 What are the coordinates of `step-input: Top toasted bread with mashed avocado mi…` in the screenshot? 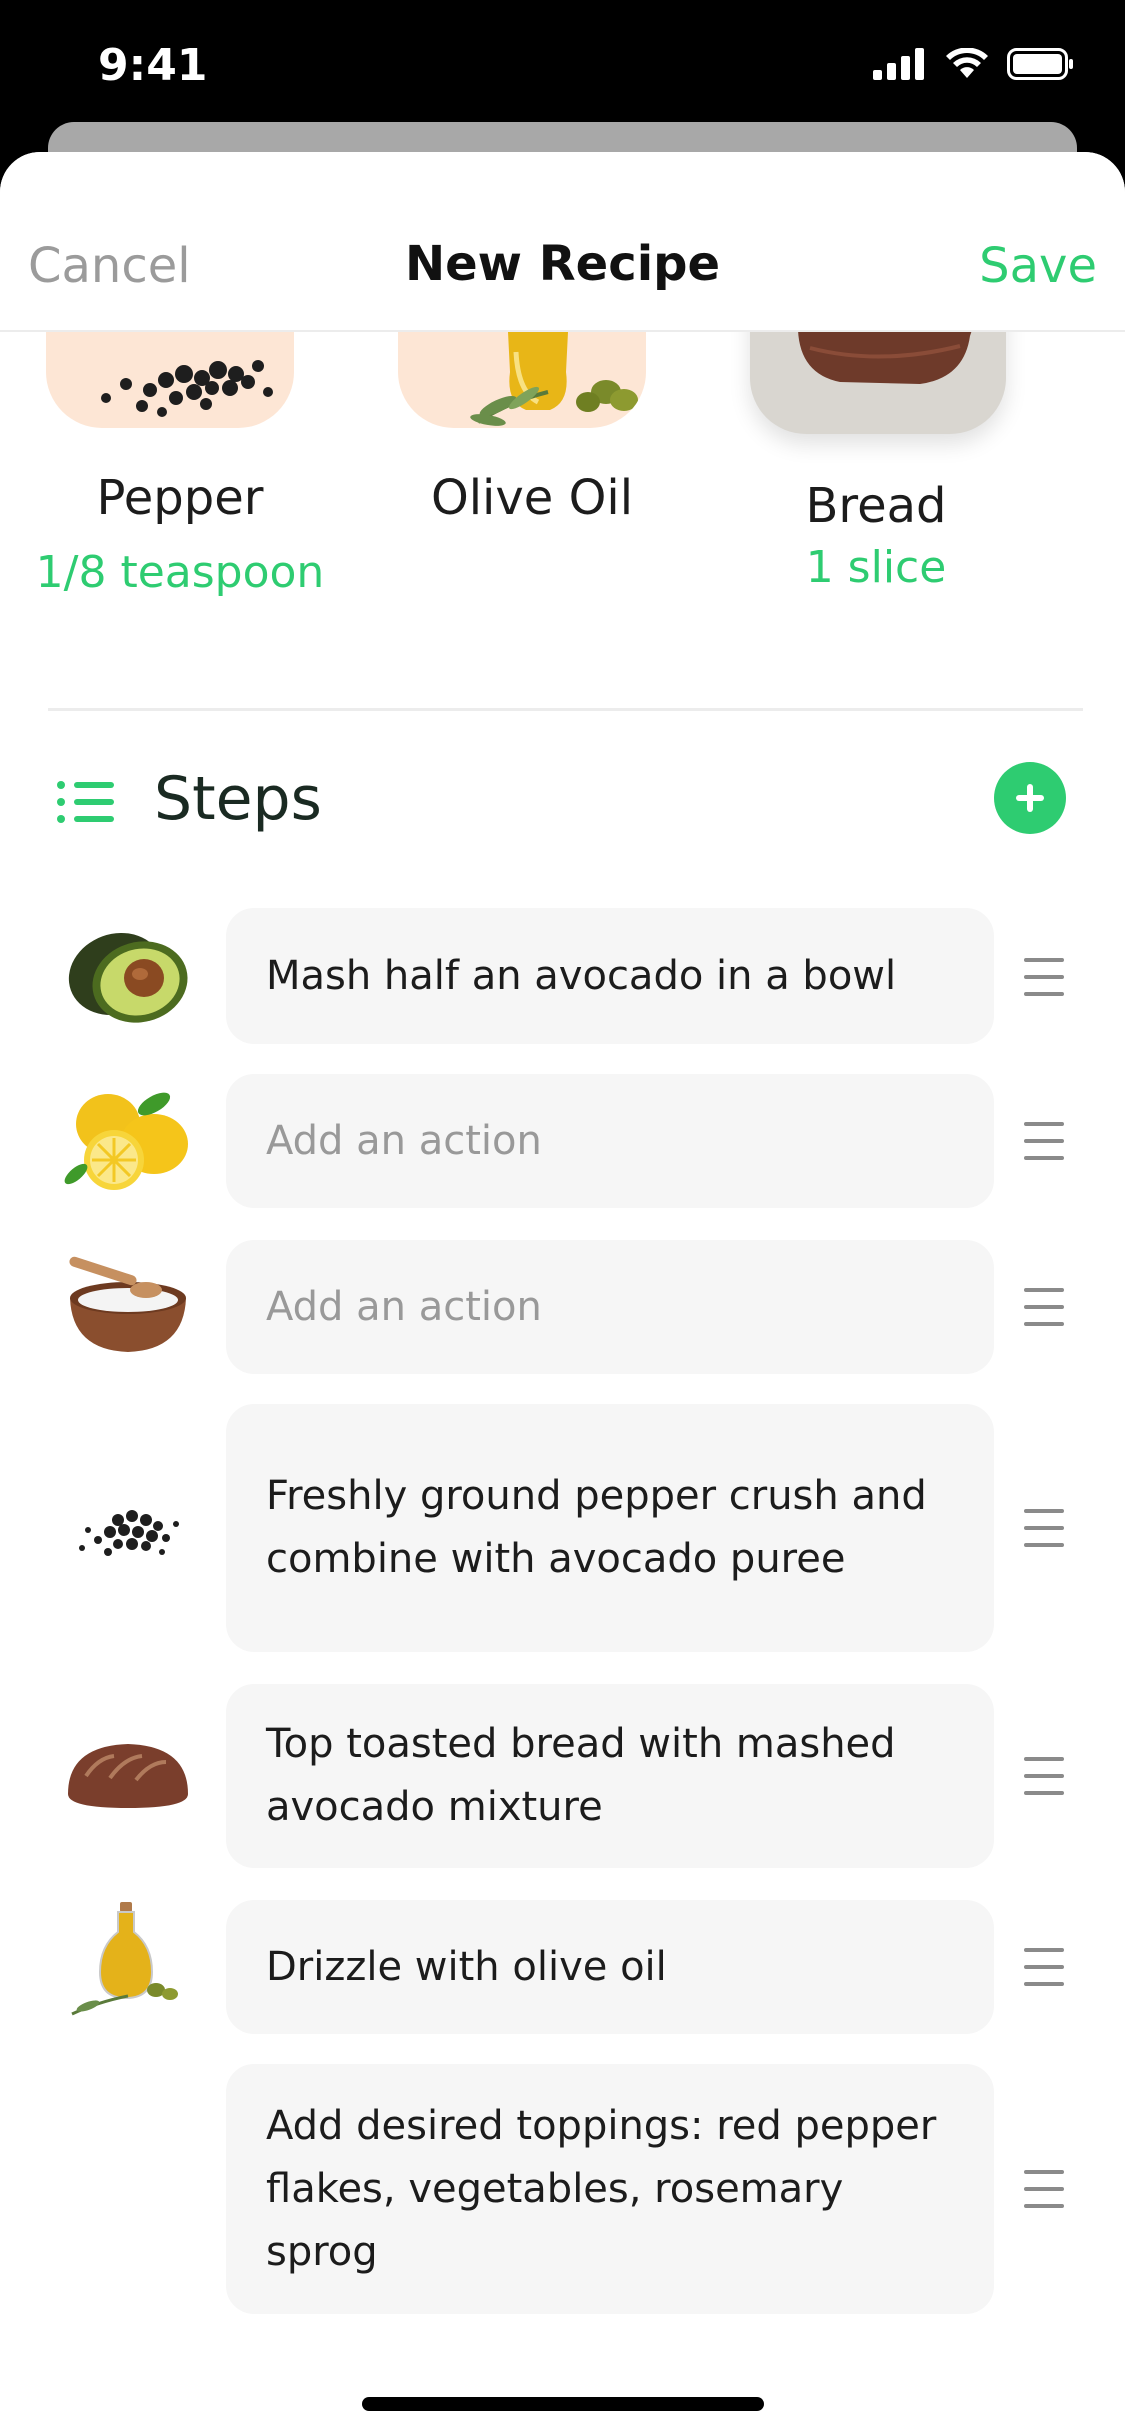 It's located at (610, 1776).